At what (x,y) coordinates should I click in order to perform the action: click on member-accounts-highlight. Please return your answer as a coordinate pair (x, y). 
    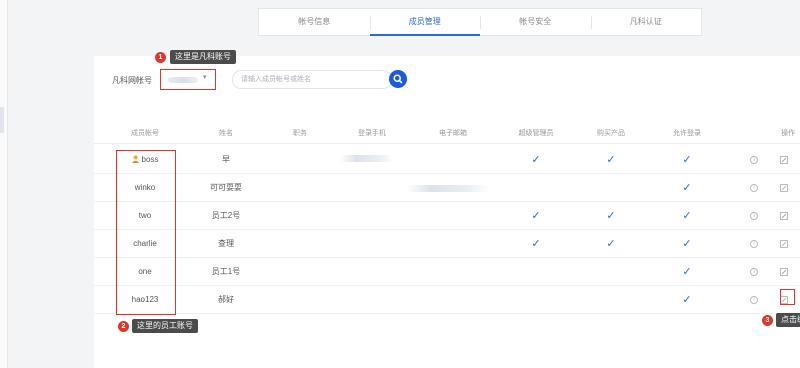
    Looking at the image, I should click on (146, 232).